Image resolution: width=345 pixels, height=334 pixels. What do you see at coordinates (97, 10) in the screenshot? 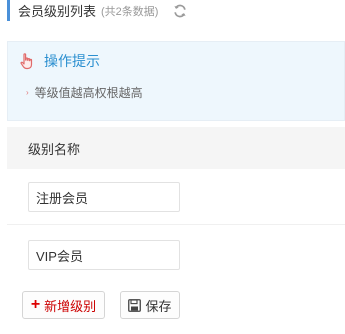
I see `page-title-bar: 会员级别列表 (共2条数据)` at bounding box center [97, 10].